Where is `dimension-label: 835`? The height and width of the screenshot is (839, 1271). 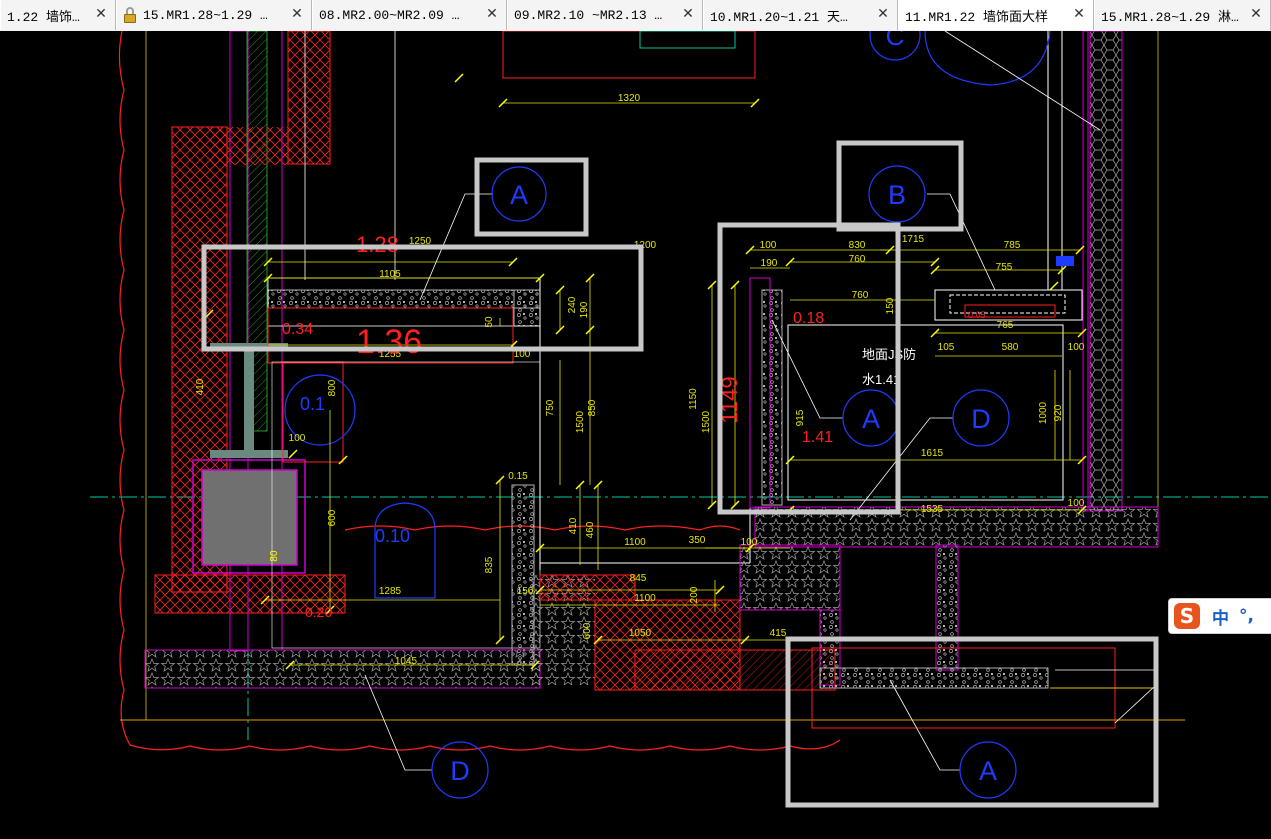
dimension-label: 835 is located at coordinates (489, 564).